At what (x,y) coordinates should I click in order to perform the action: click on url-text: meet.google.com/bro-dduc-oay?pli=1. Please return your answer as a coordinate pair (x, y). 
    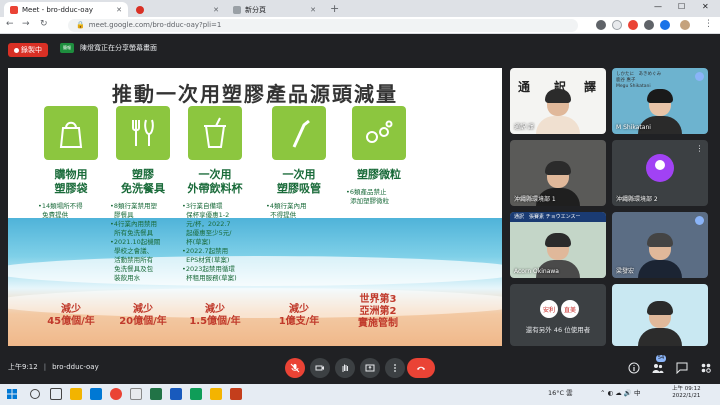
    Looking at the image, I should click on (155, 25).